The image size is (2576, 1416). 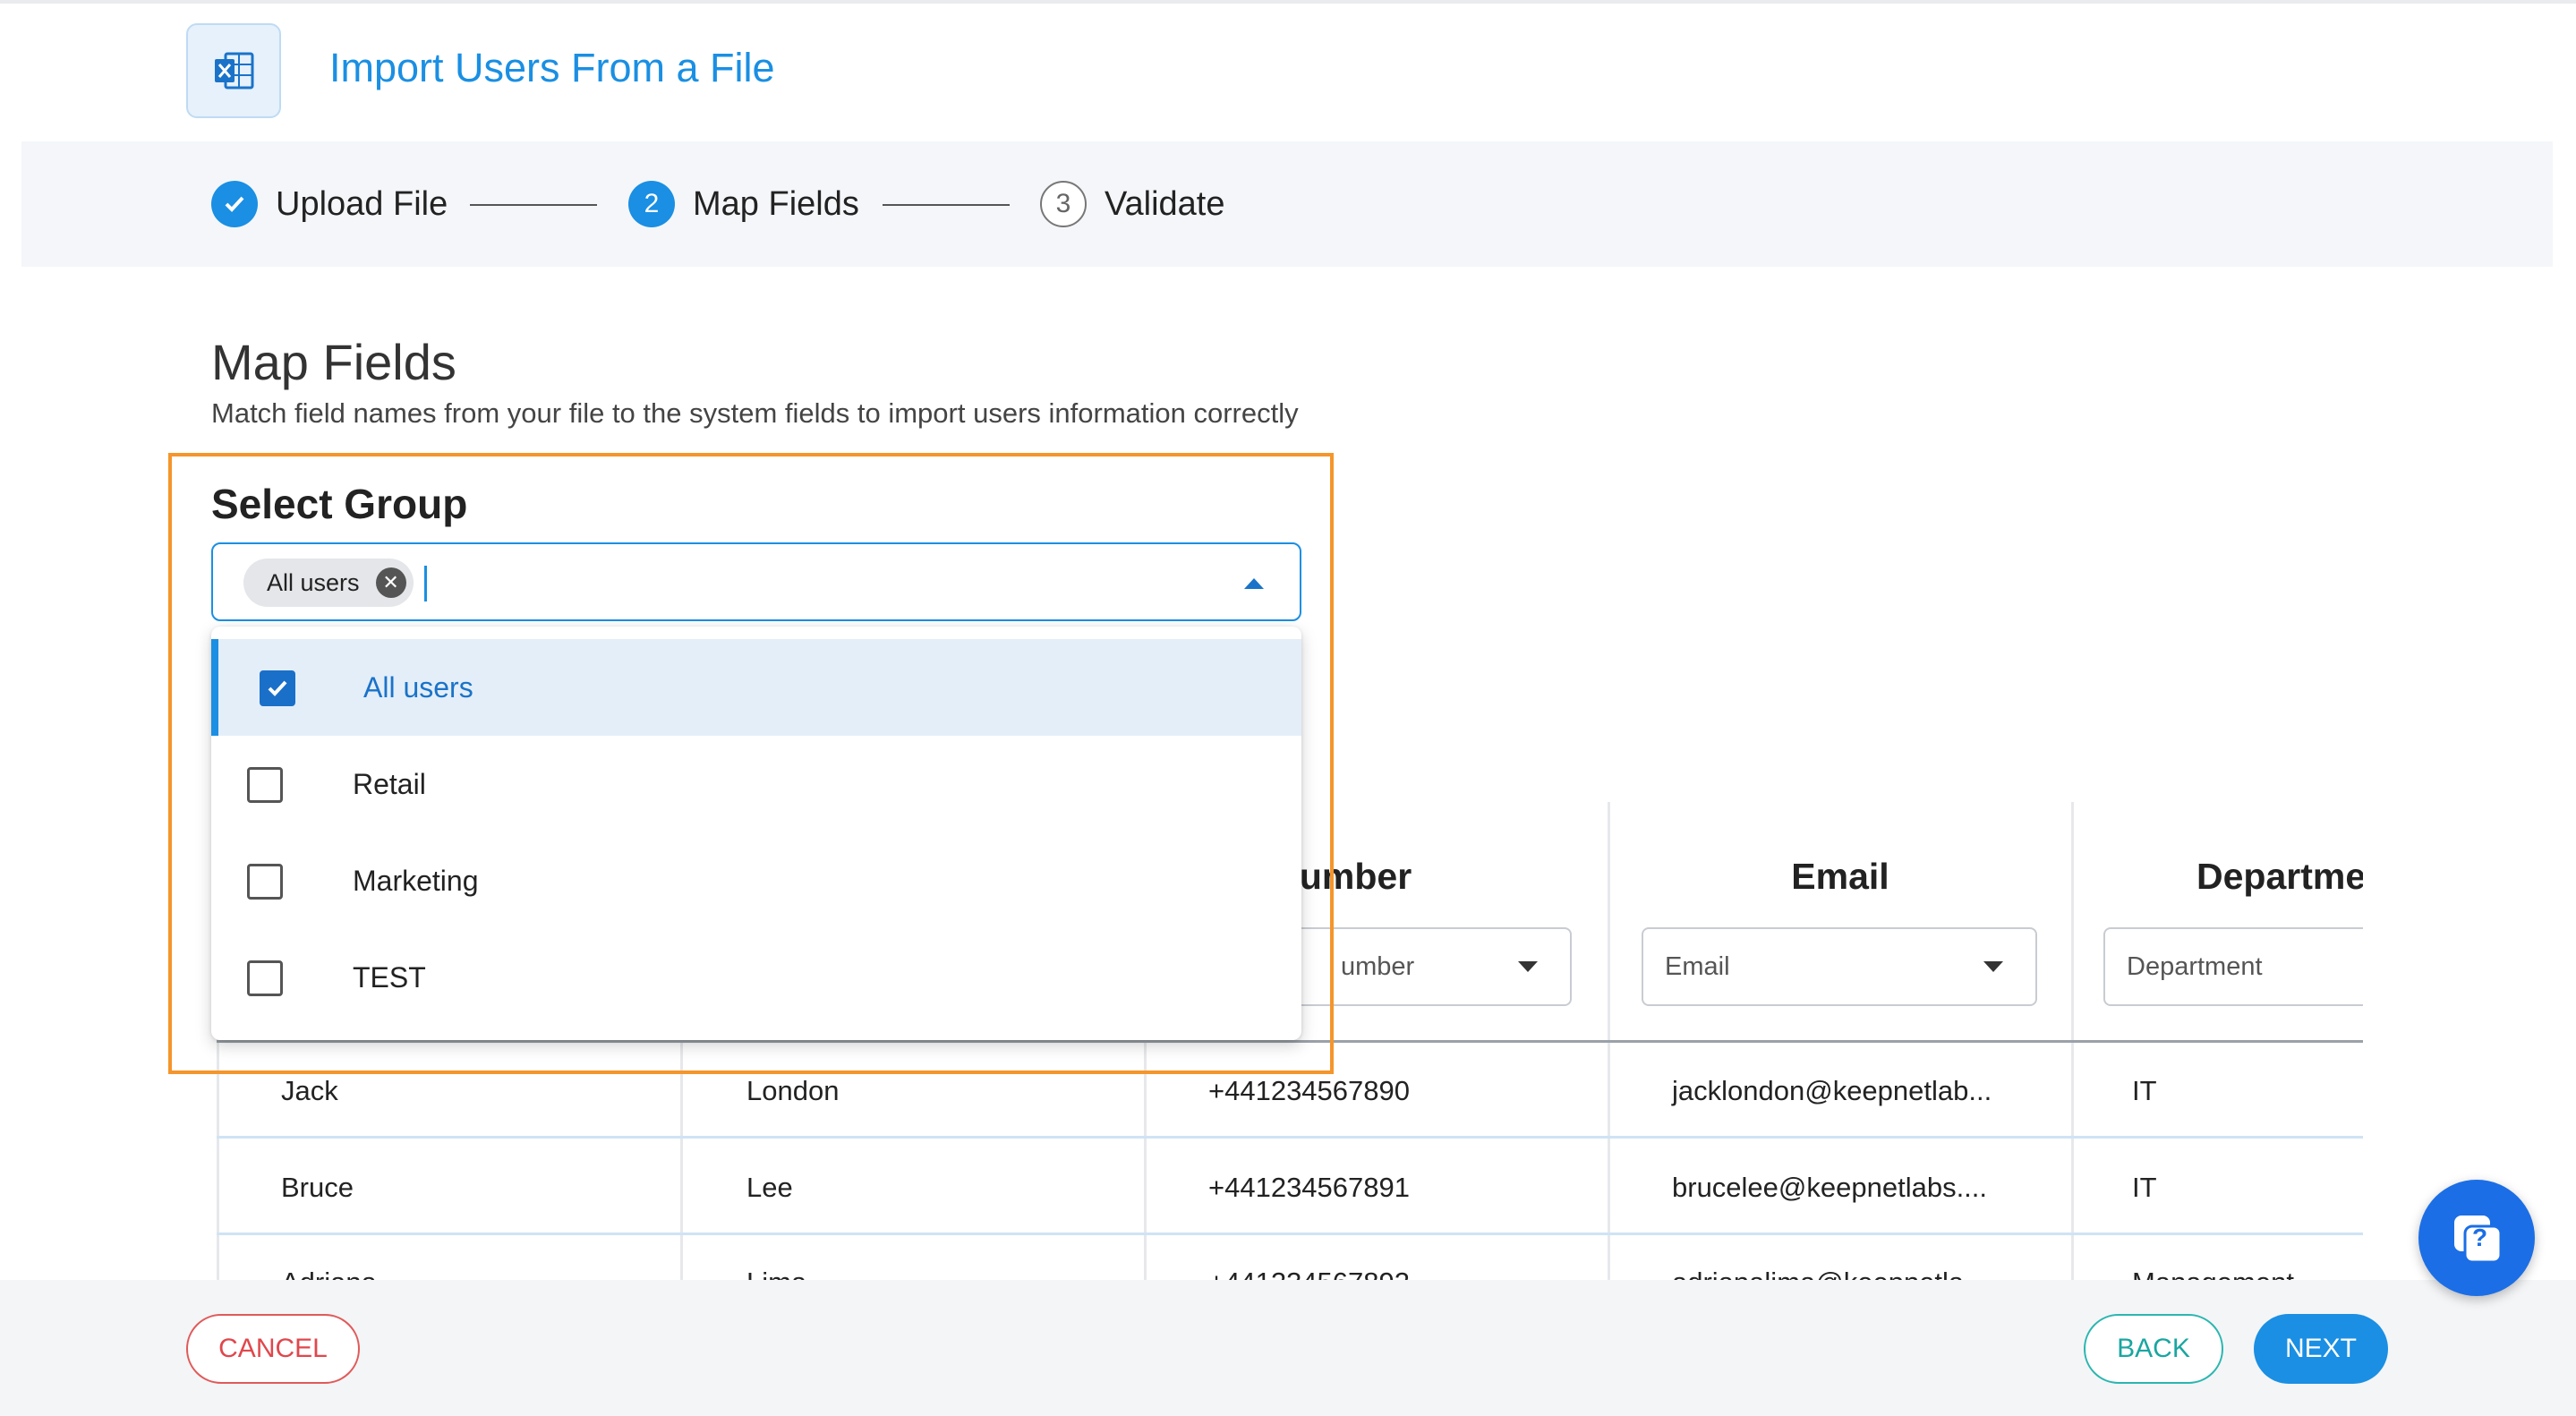 What do you see at coordinates (1309, 1273) in the screenshot?
I see `cell-phone: +441234567892` at bounding box center [1309, 1273].